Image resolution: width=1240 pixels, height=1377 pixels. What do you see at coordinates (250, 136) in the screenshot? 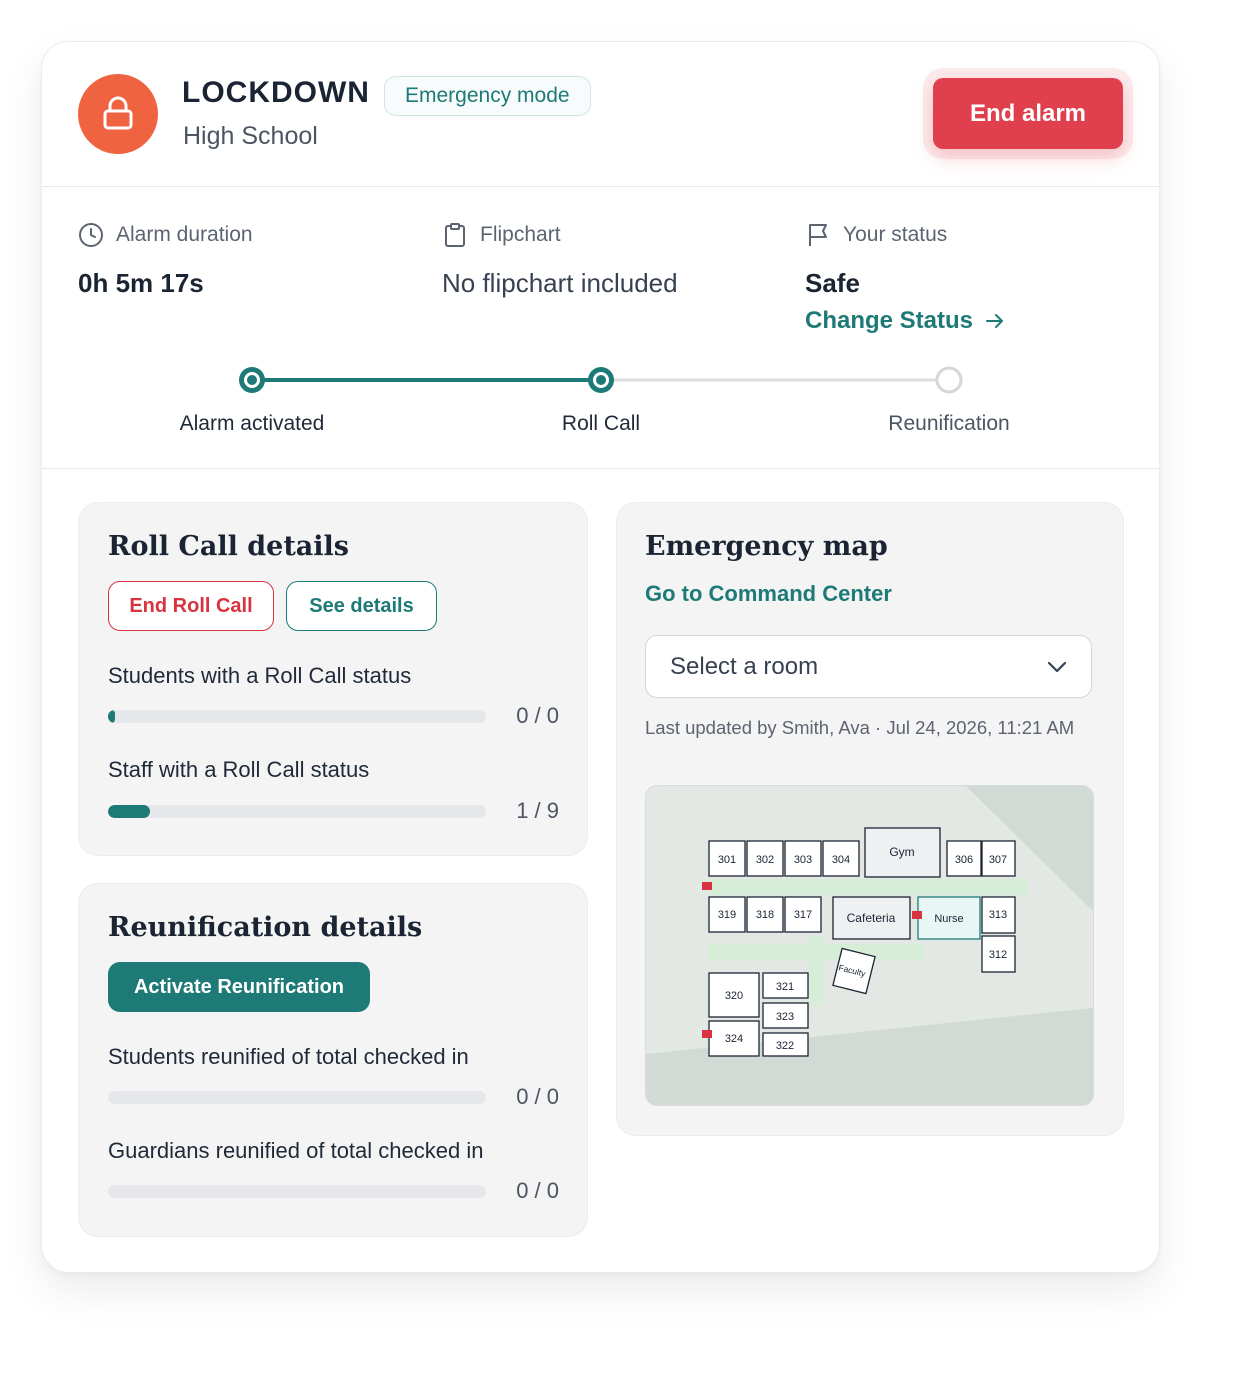
I see `school-name: High School` at bounding box center [250, 136].